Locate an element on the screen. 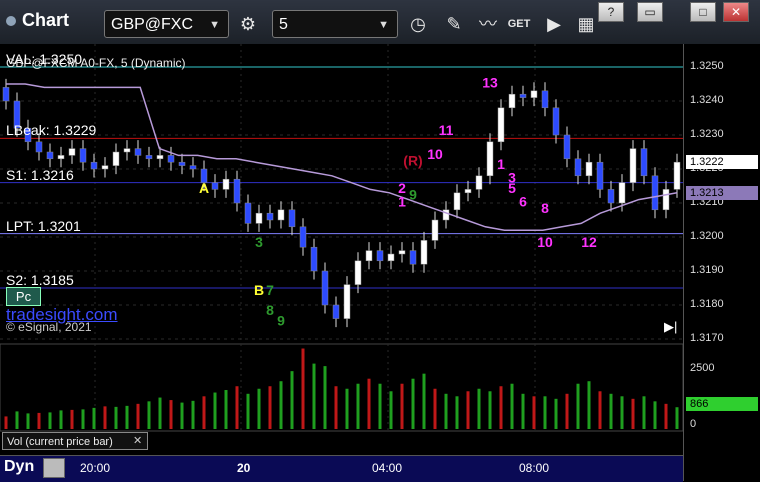 The height and width of the screenshot is (482, 760). minimize-button: ▭ is located at coordinates (650, 12).